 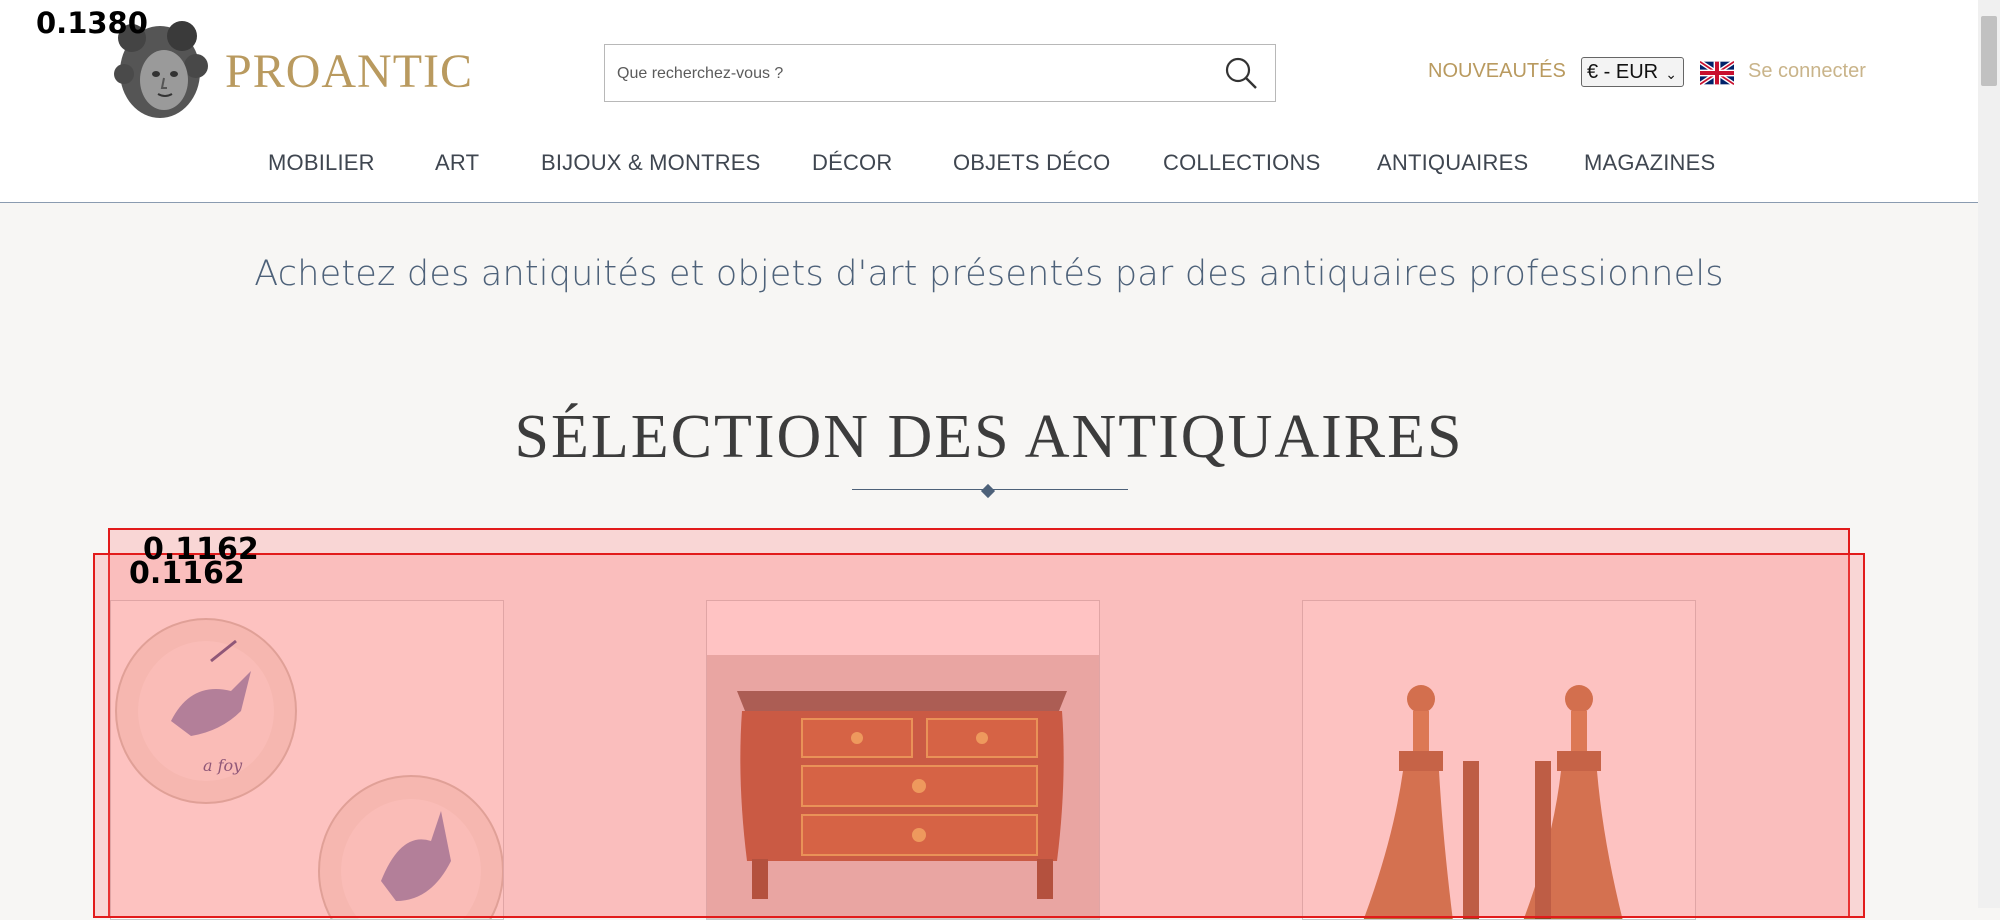 I want to click on search-box, so click(x=940, y=73).